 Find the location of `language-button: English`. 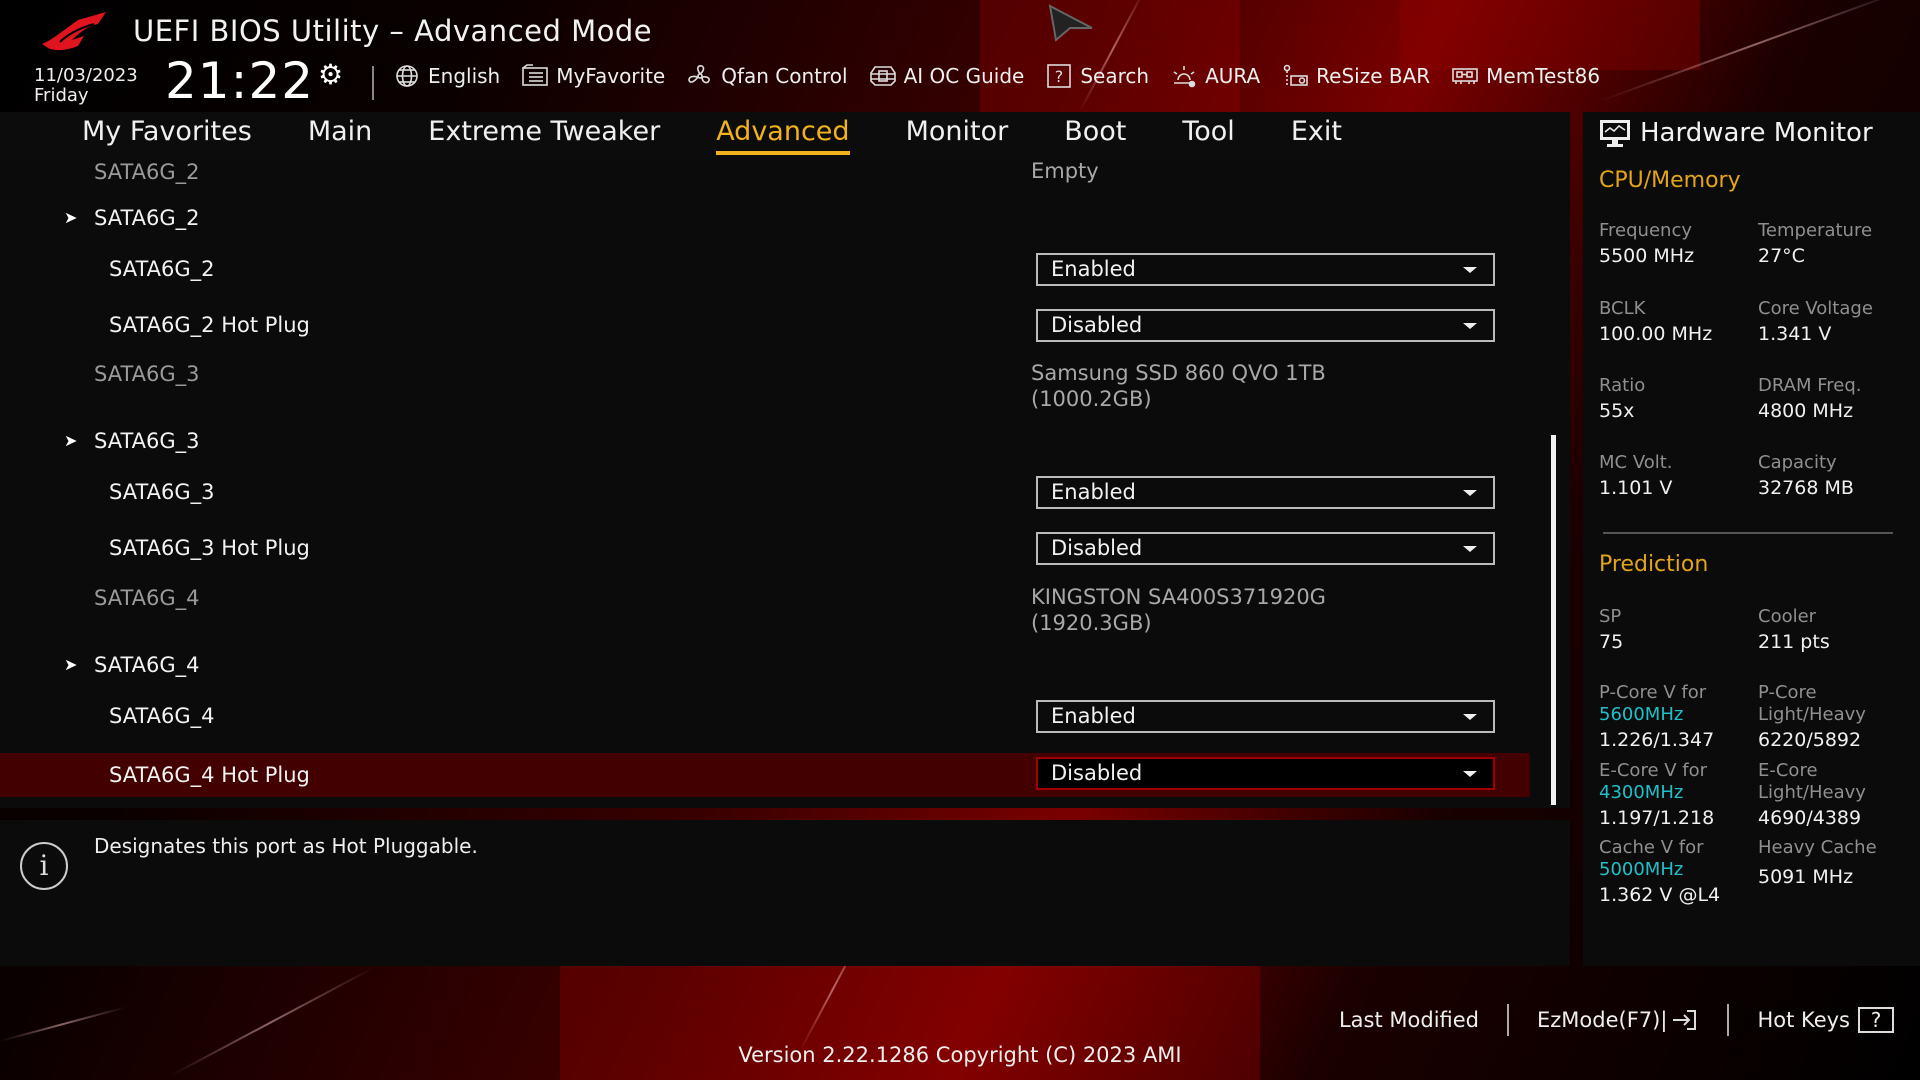

language-button: English is located at coordinates (446, 76).